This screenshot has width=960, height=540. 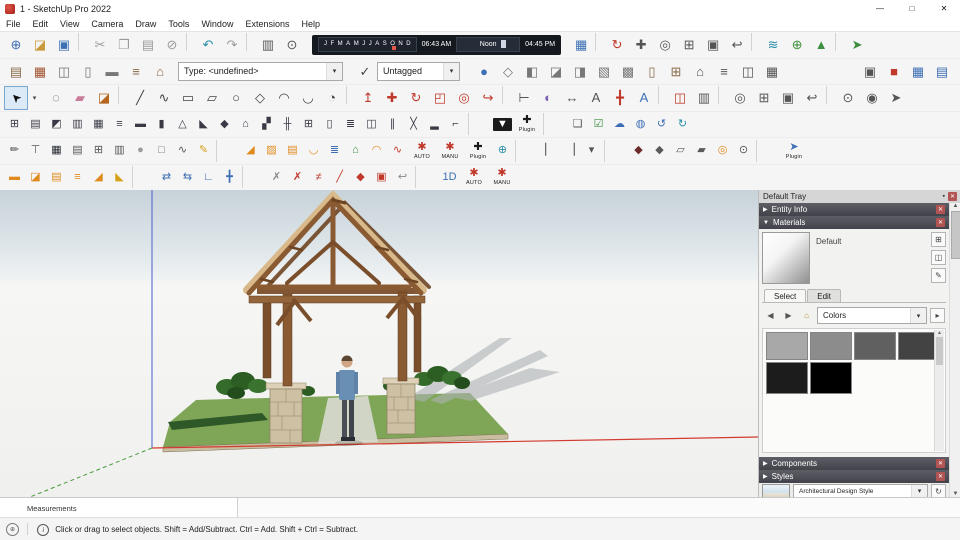 I want to click on solid-trim-icon: ▧, so click(x=604, y=71).